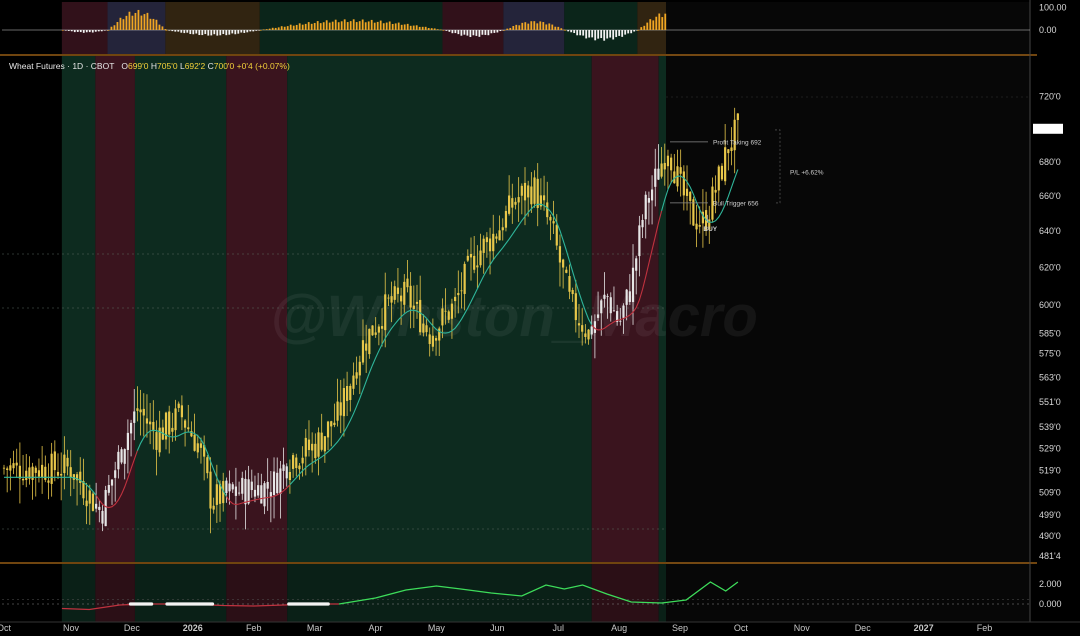  What do you see at coordinates (619, 628) in the screenshot?
I see `month-tick-label-9: Aug` at bounding box center [619, 628].